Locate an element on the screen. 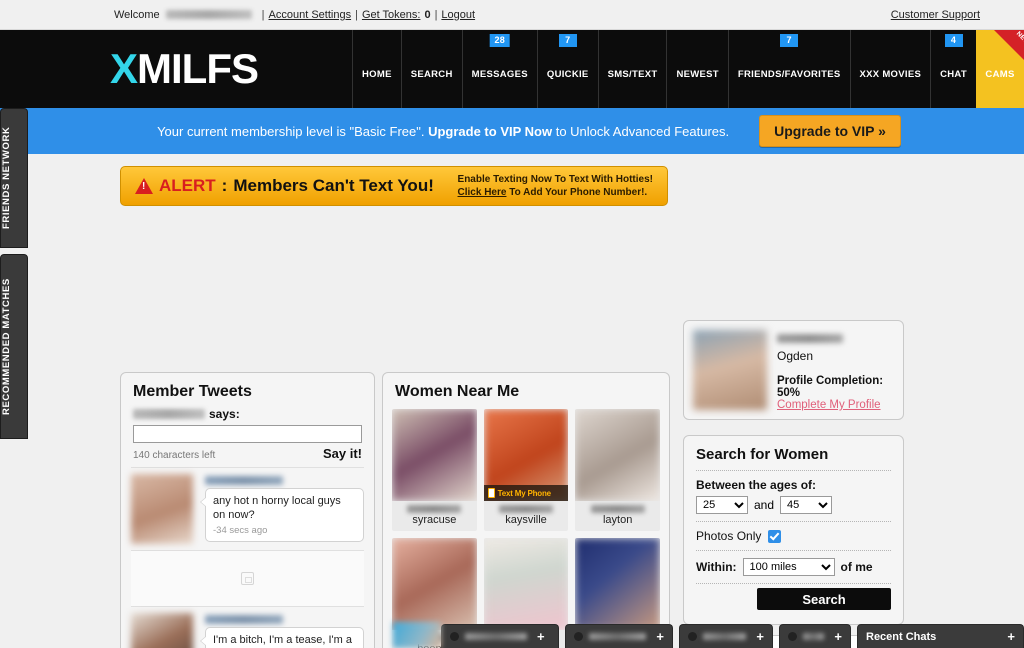 The width and height of the screenshot is (1024, 648). age-min-select: 25 is located at coordinates (722, 505).